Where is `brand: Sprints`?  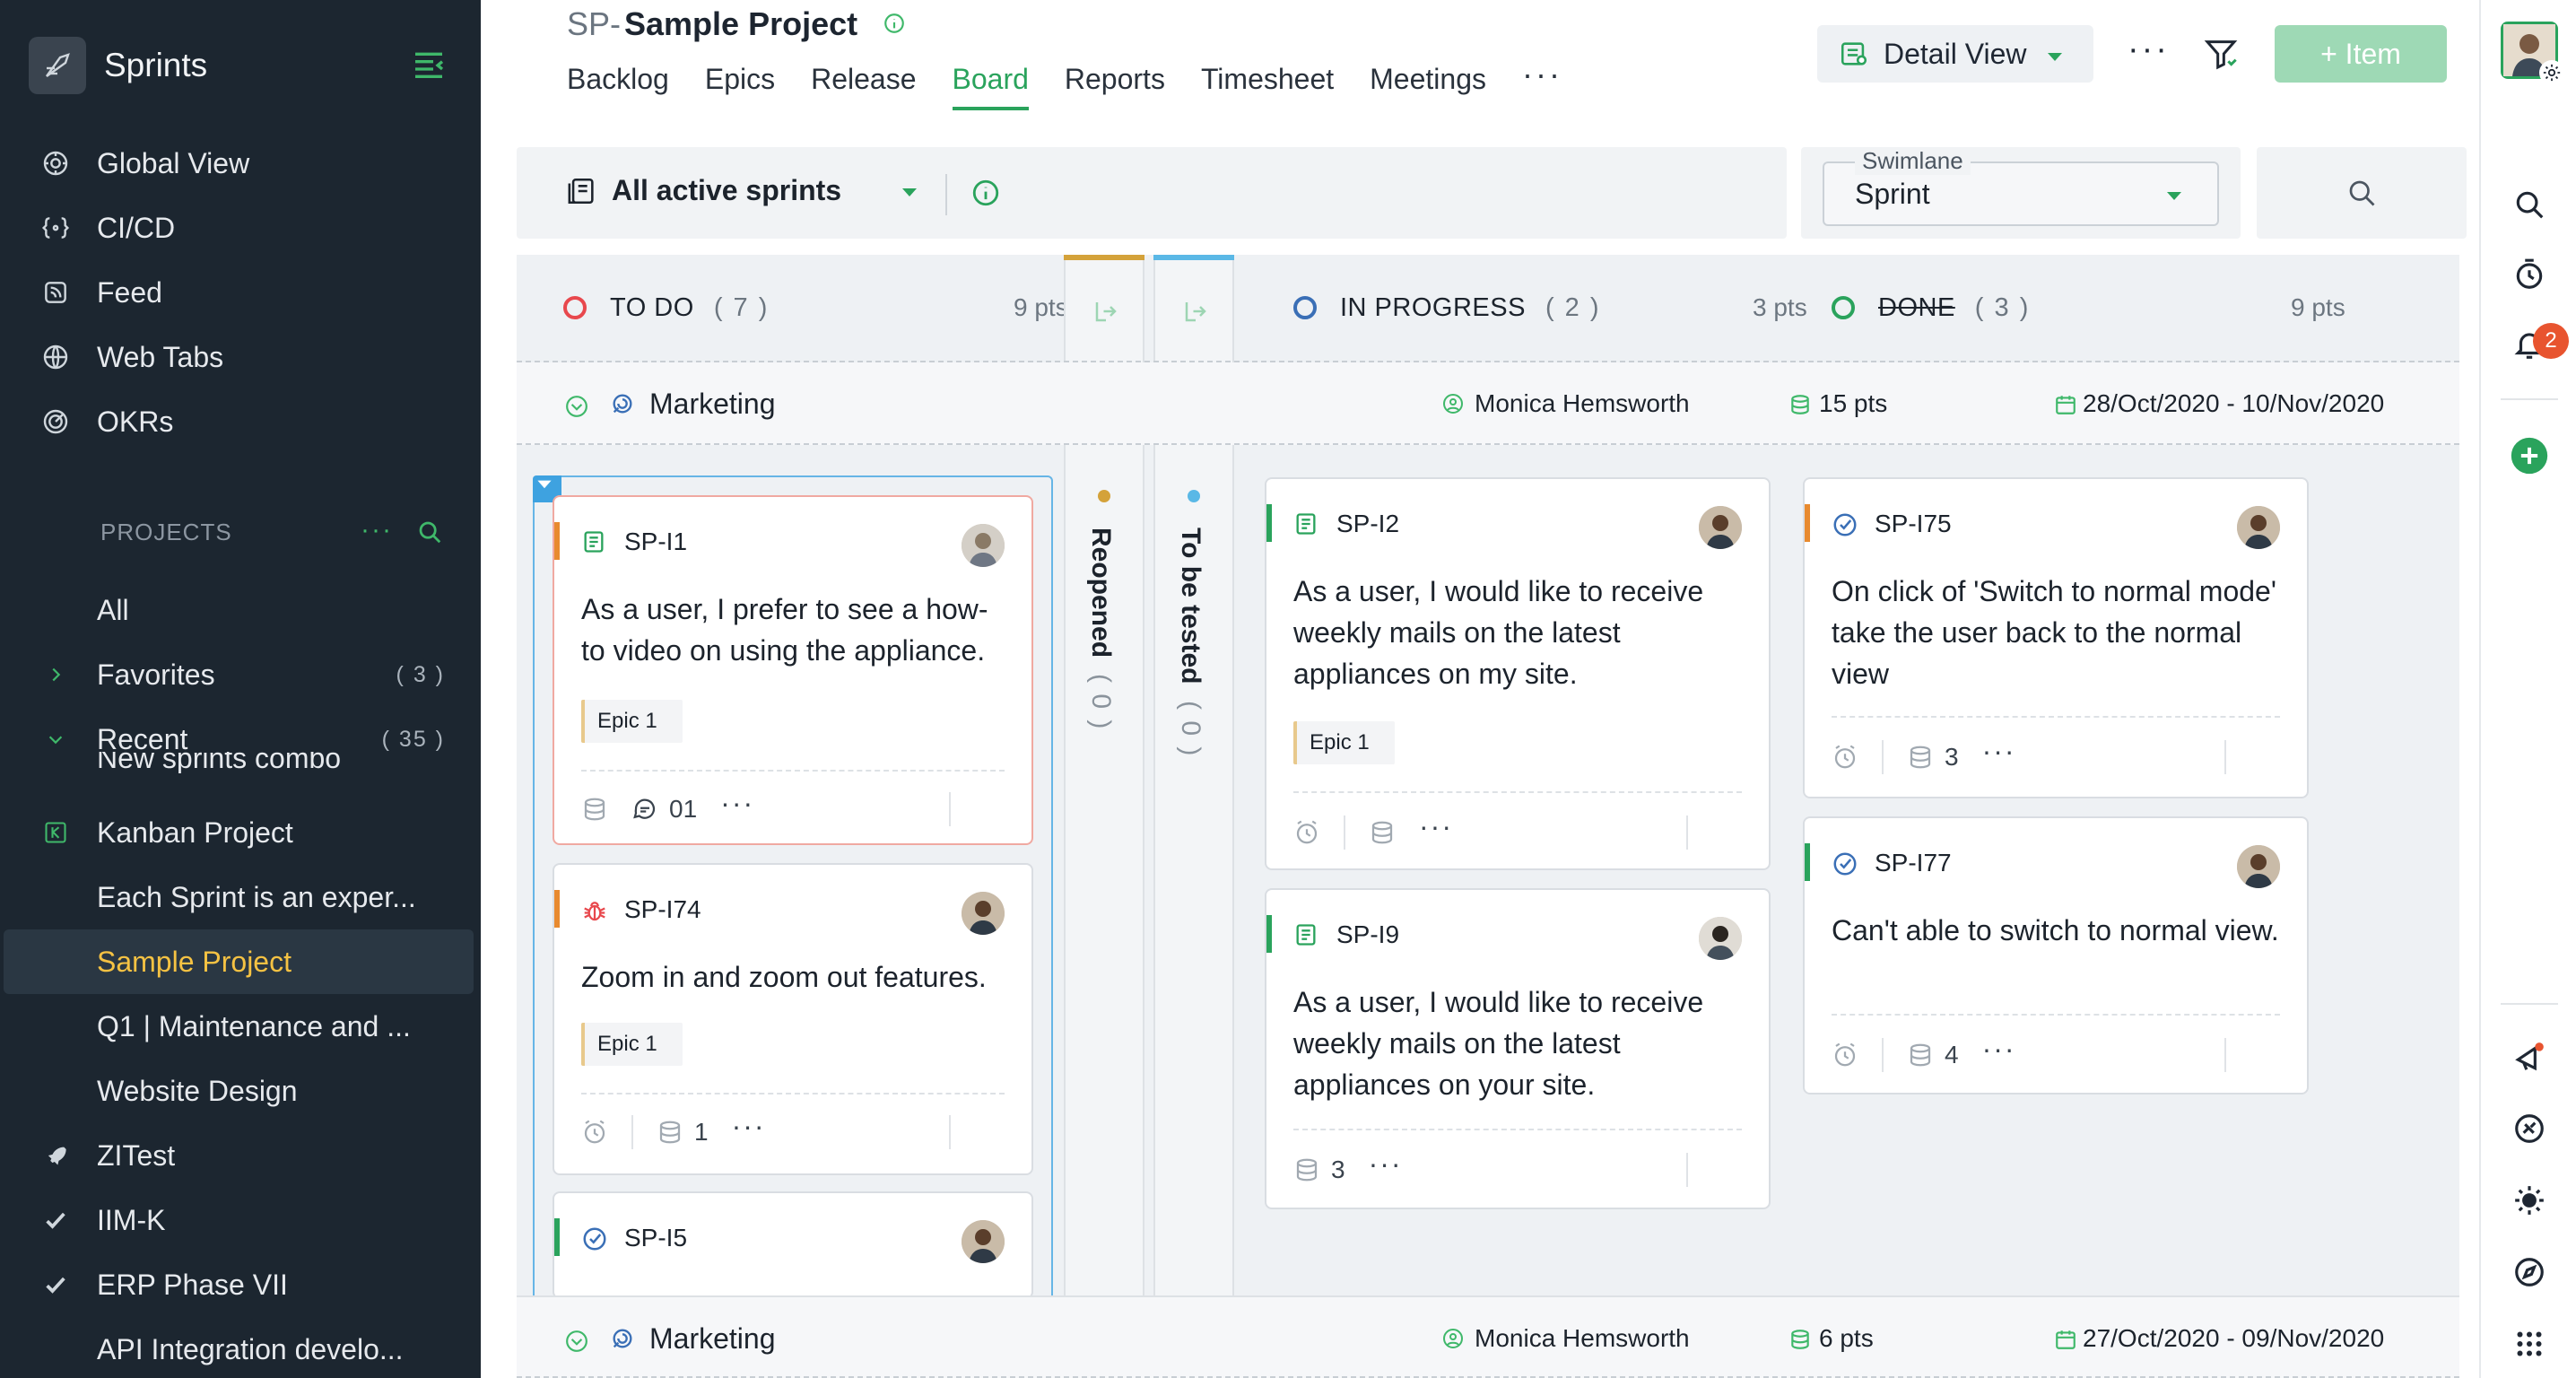
brand: Sprints is located at coordinates (118, 65).